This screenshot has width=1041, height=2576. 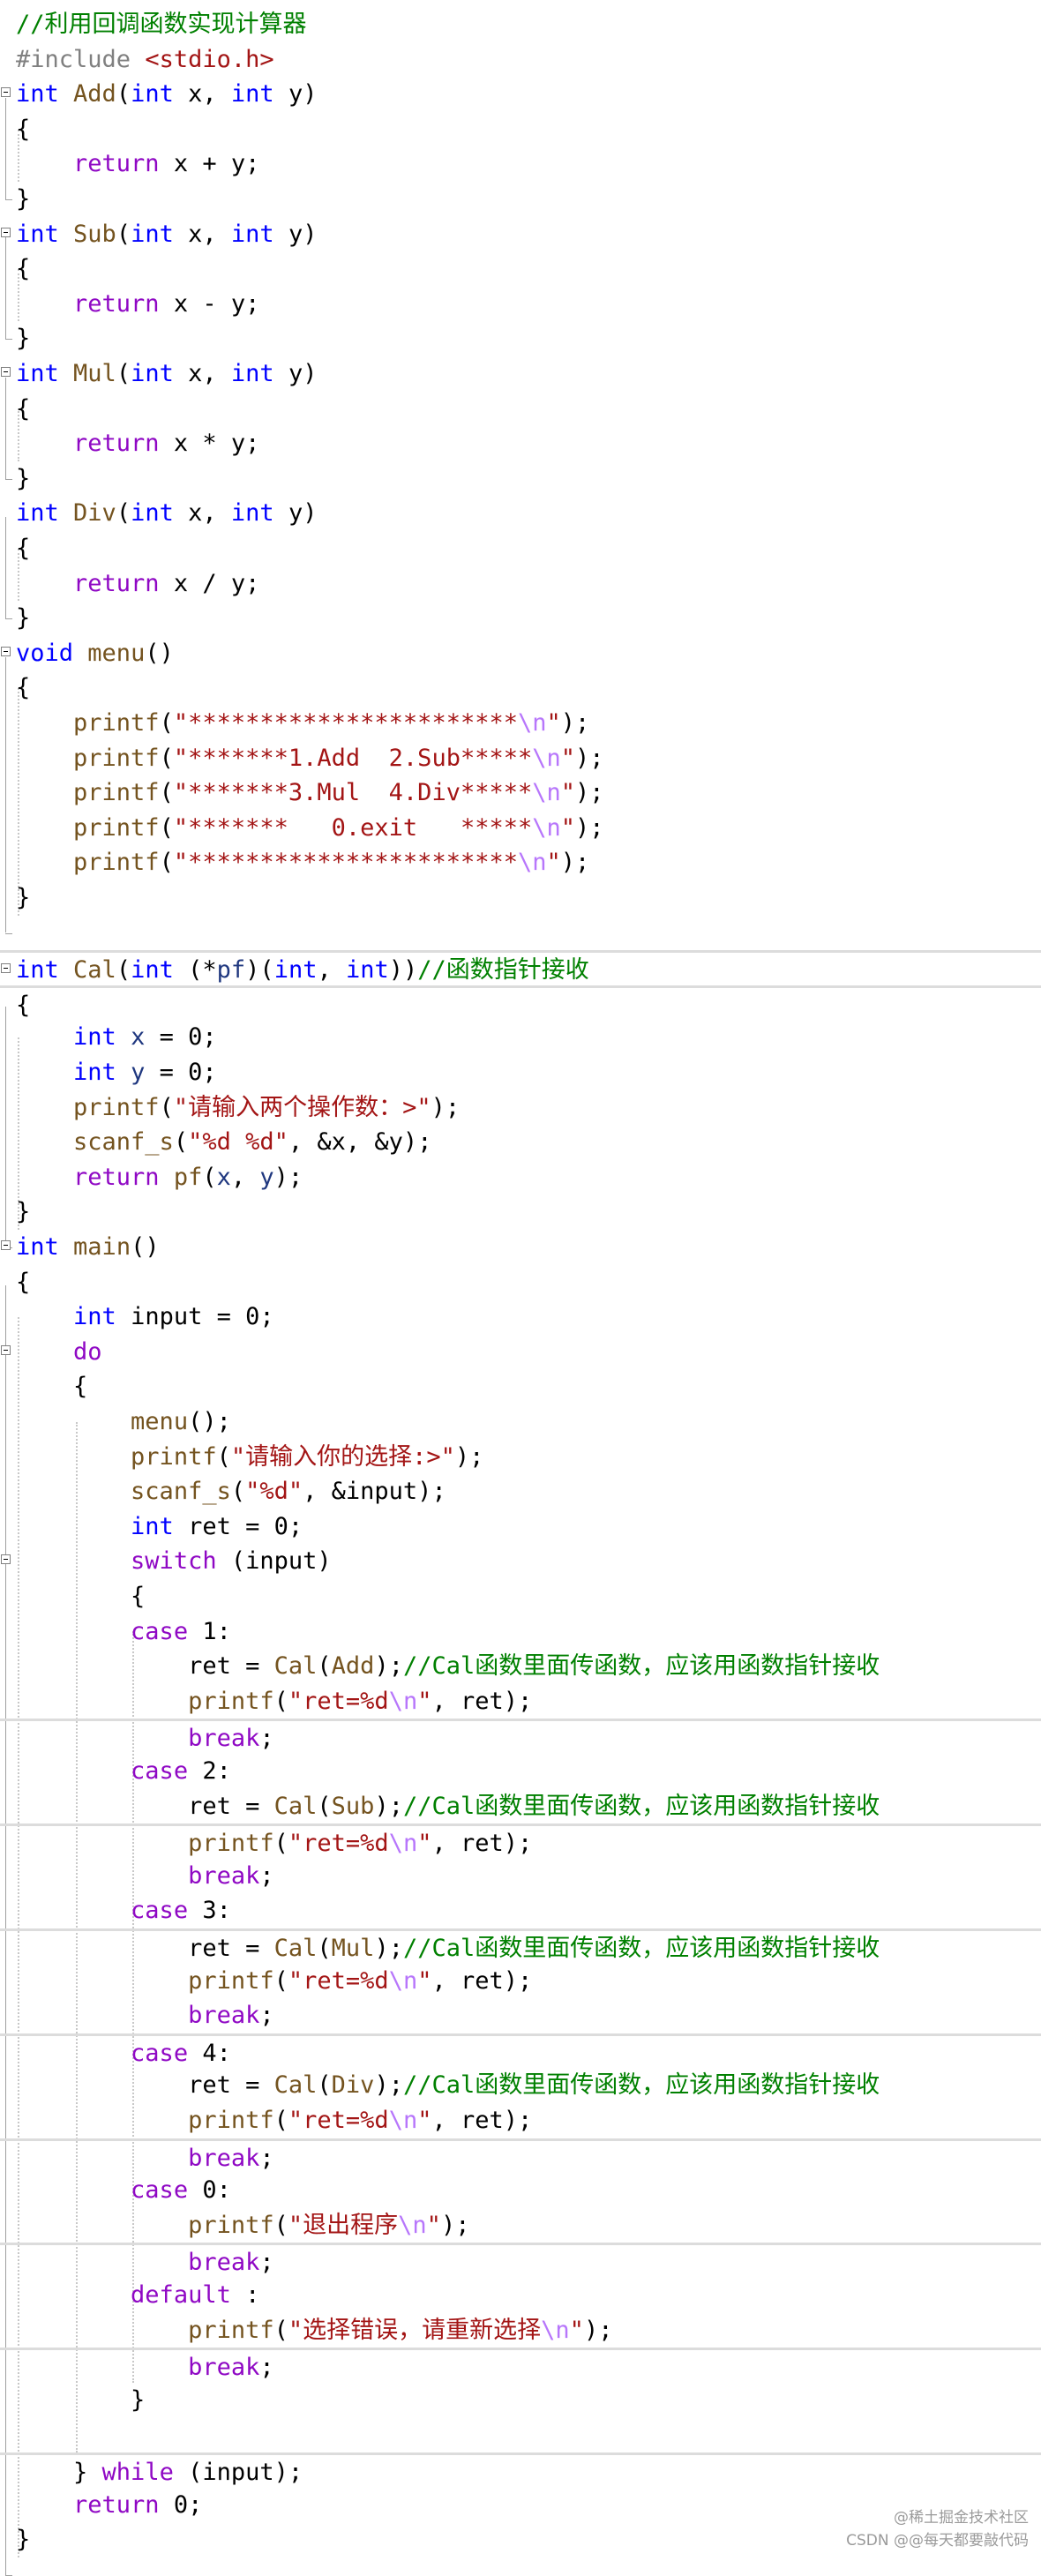 I want to click on code-line: scanf_s("%d %d", &x, &y);, so click(x=520, y=1142).